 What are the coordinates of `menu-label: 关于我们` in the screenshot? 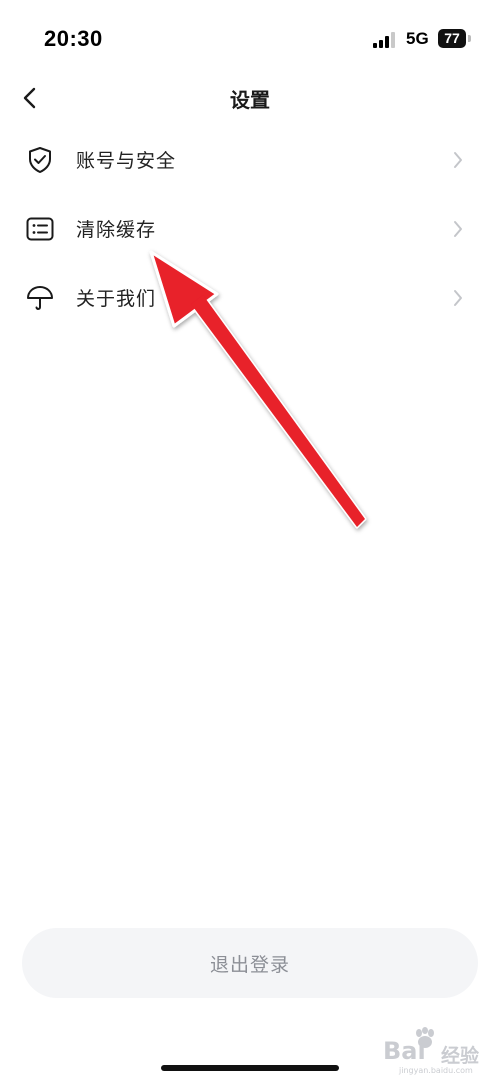 It's located at (116, 299).